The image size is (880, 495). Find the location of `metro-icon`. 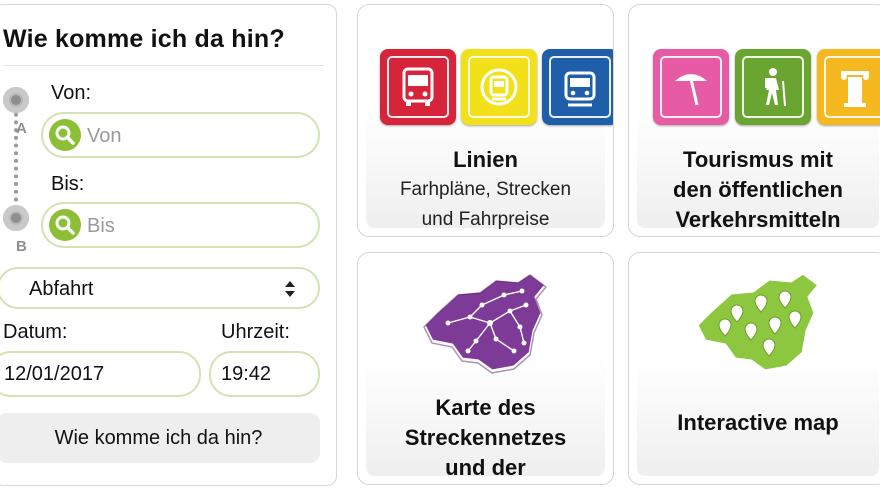

metro-icon is located at coordinates (499, 87).